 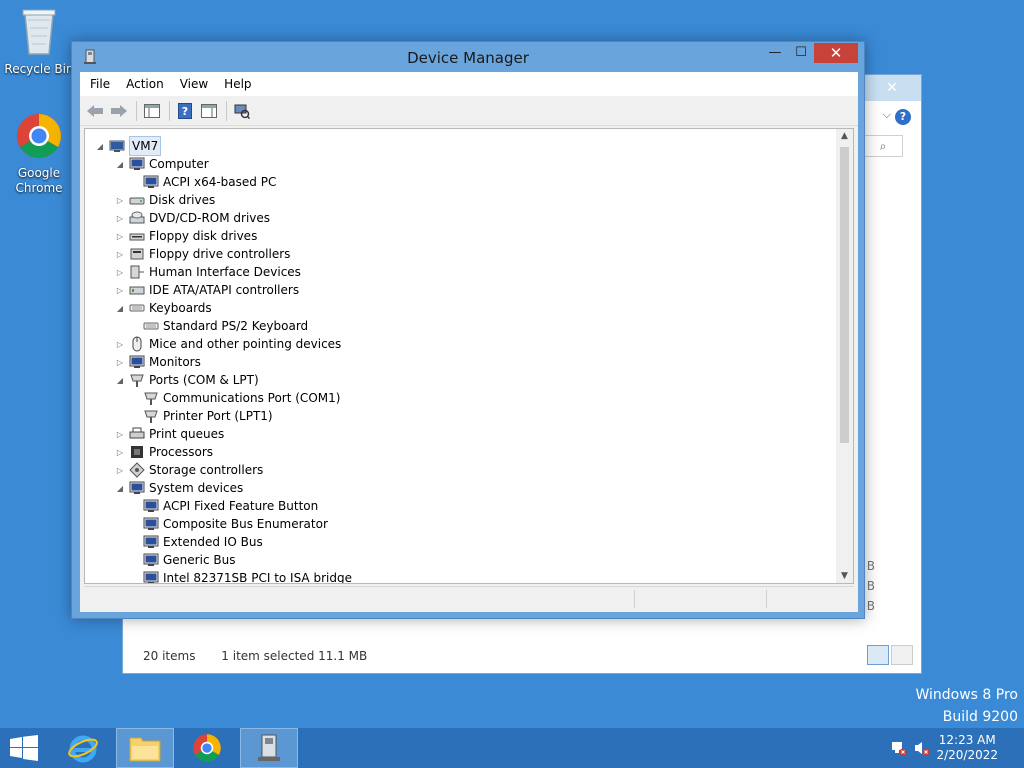 What do you see at coordinates (203, 254) in the screenshot?
I see `tree-item: ▷ Floppy drive controllers` at bounding box center [203, 254].